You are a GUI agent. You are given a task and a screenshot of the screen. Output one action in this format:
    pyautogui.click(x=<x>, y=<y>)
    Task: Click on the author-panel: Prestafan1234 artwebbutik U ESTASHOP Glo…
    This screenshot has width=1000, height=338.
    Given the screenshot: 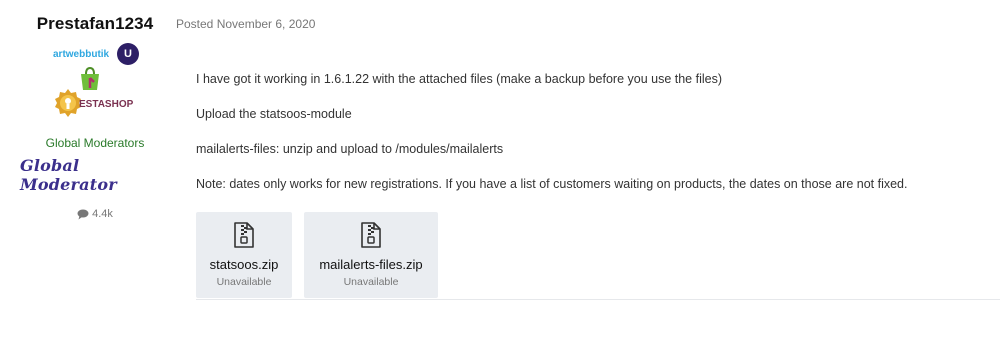 What is the action you would take?
    pyautogui.click(x=95, y=117)
    